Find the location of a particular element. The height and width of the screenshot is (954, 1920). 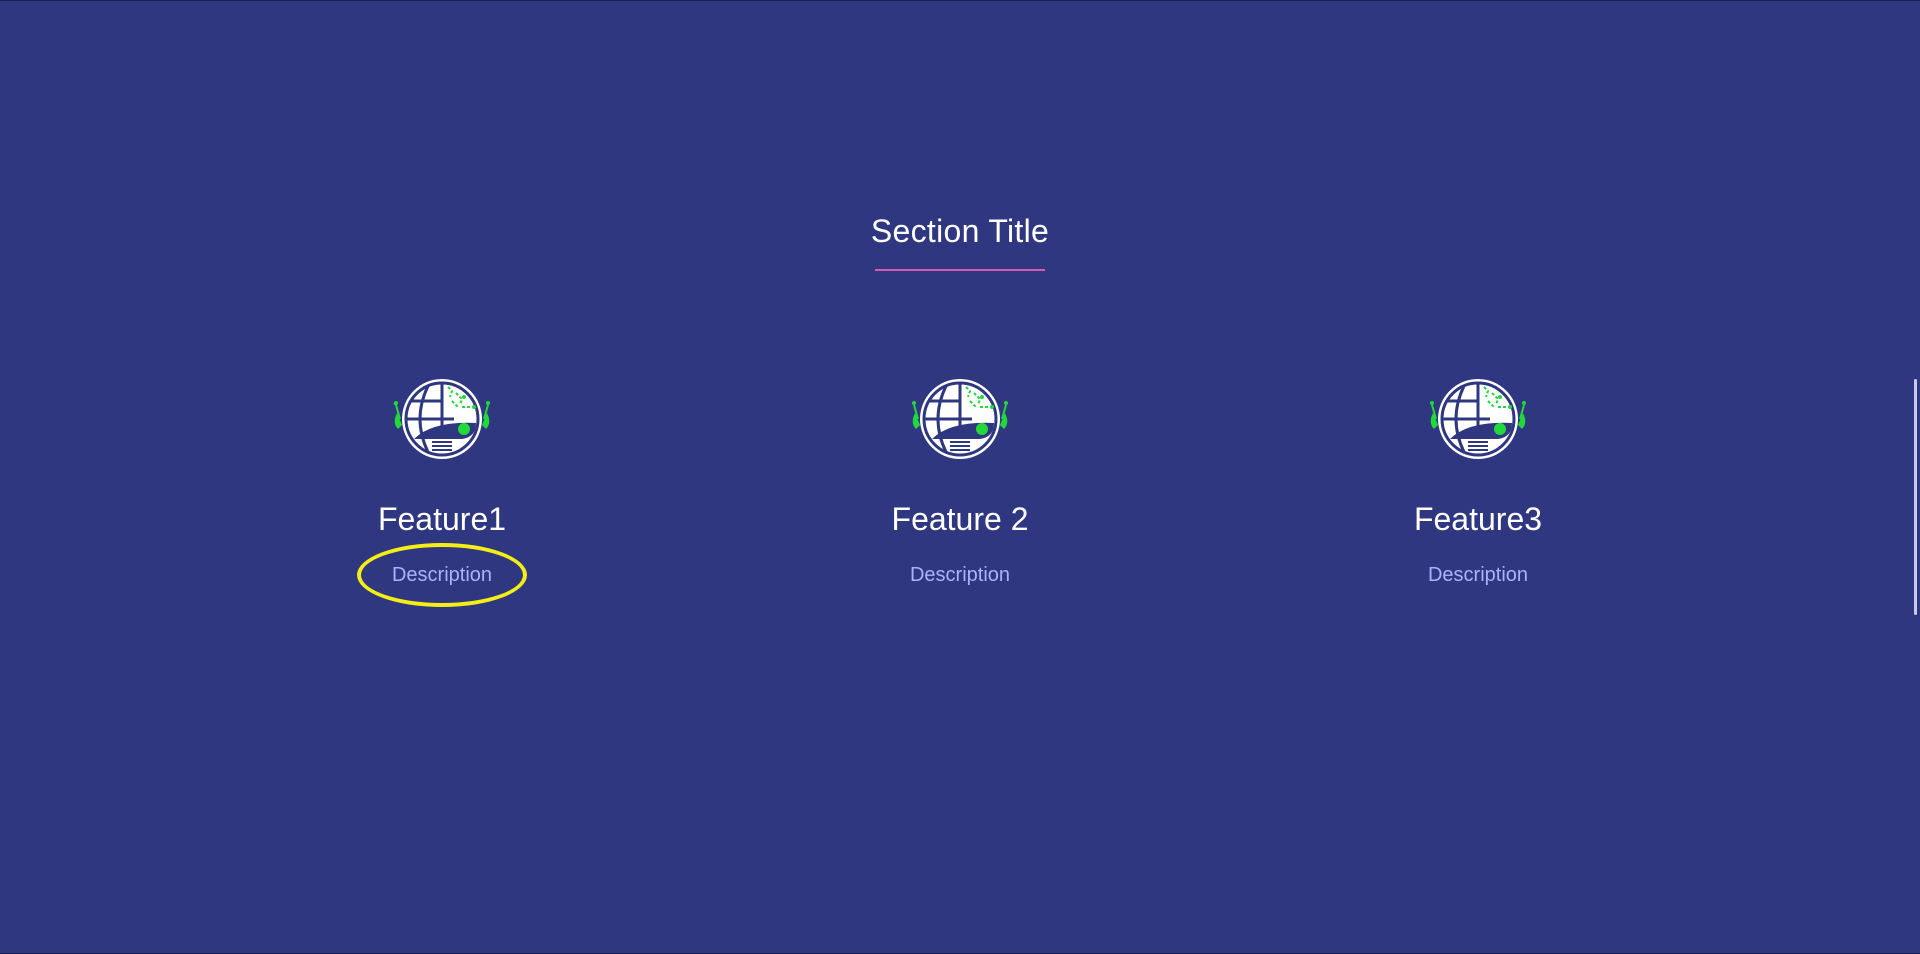

feature-card-1: Feature1 Description is located at coordinates (442, 492).